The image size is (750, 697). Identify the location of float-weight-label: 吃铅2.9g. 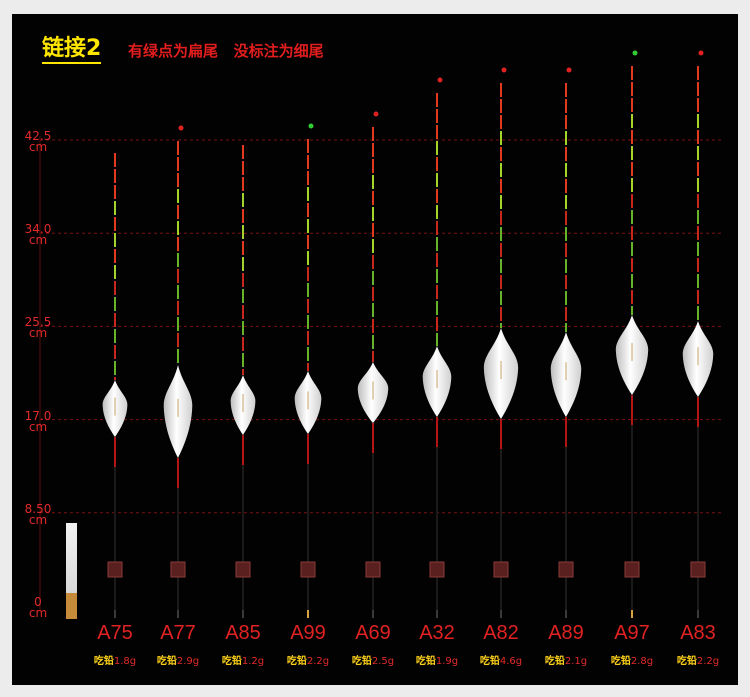
(178, 659).